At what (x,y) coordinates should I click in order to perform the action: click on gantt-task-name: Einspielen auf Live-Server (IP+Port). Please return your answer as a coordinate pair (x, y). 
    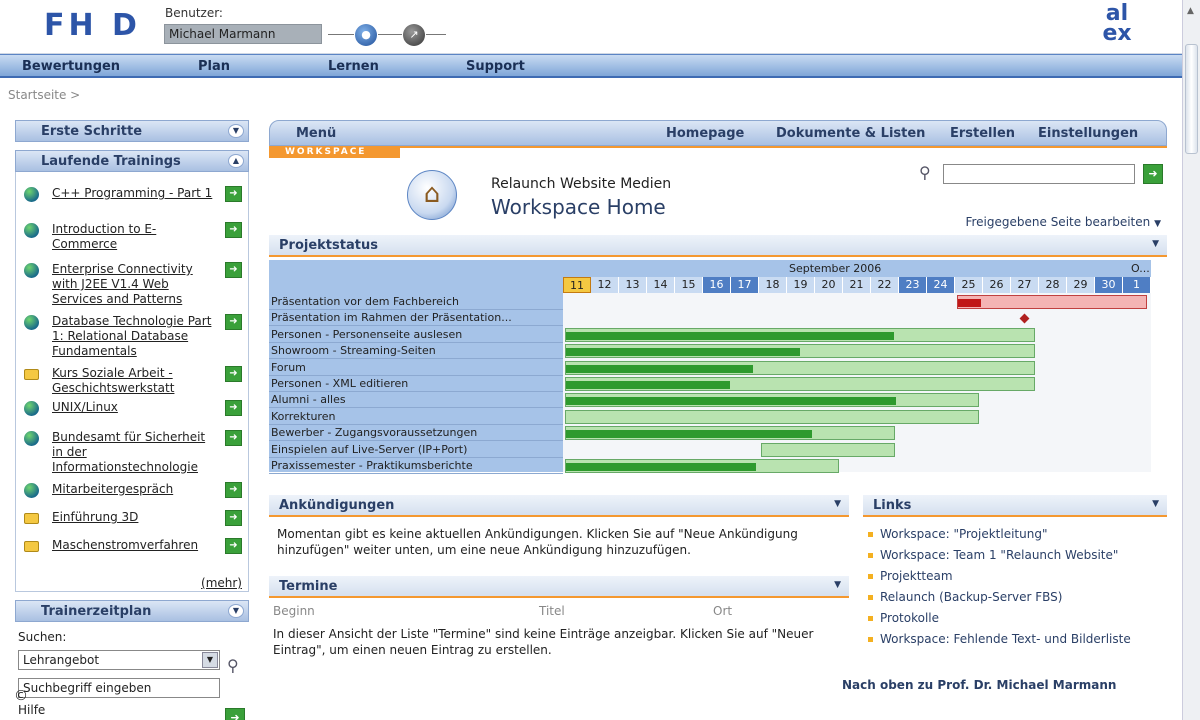
    Looking at the image, I should click on (416, 450).